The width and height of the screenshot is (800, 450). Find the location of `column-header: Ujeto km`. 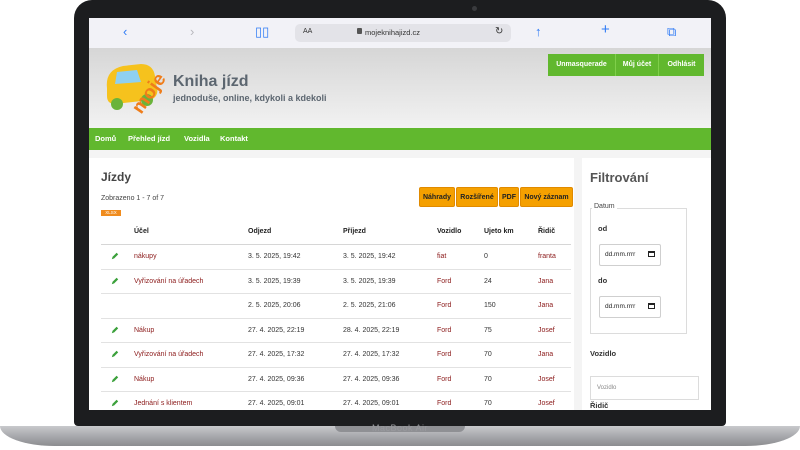

column-header: Ujeto km is located at coordinates (499, 231).